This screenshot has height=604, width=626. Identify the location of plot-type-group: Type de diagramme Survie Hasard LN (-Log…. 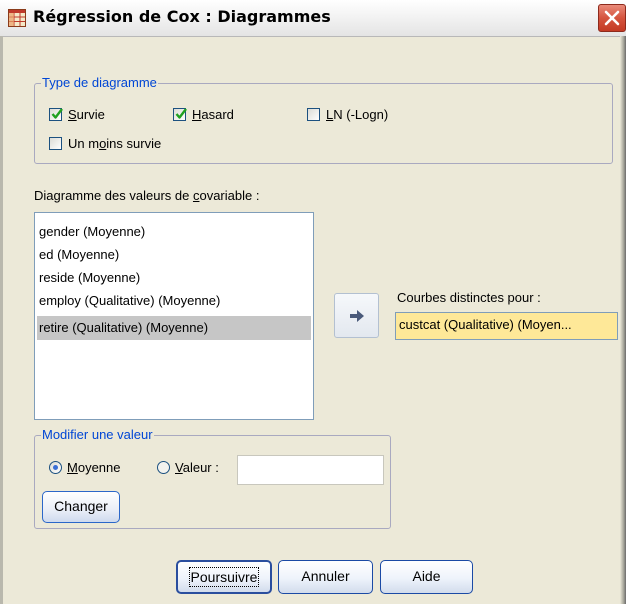
(323, 119).